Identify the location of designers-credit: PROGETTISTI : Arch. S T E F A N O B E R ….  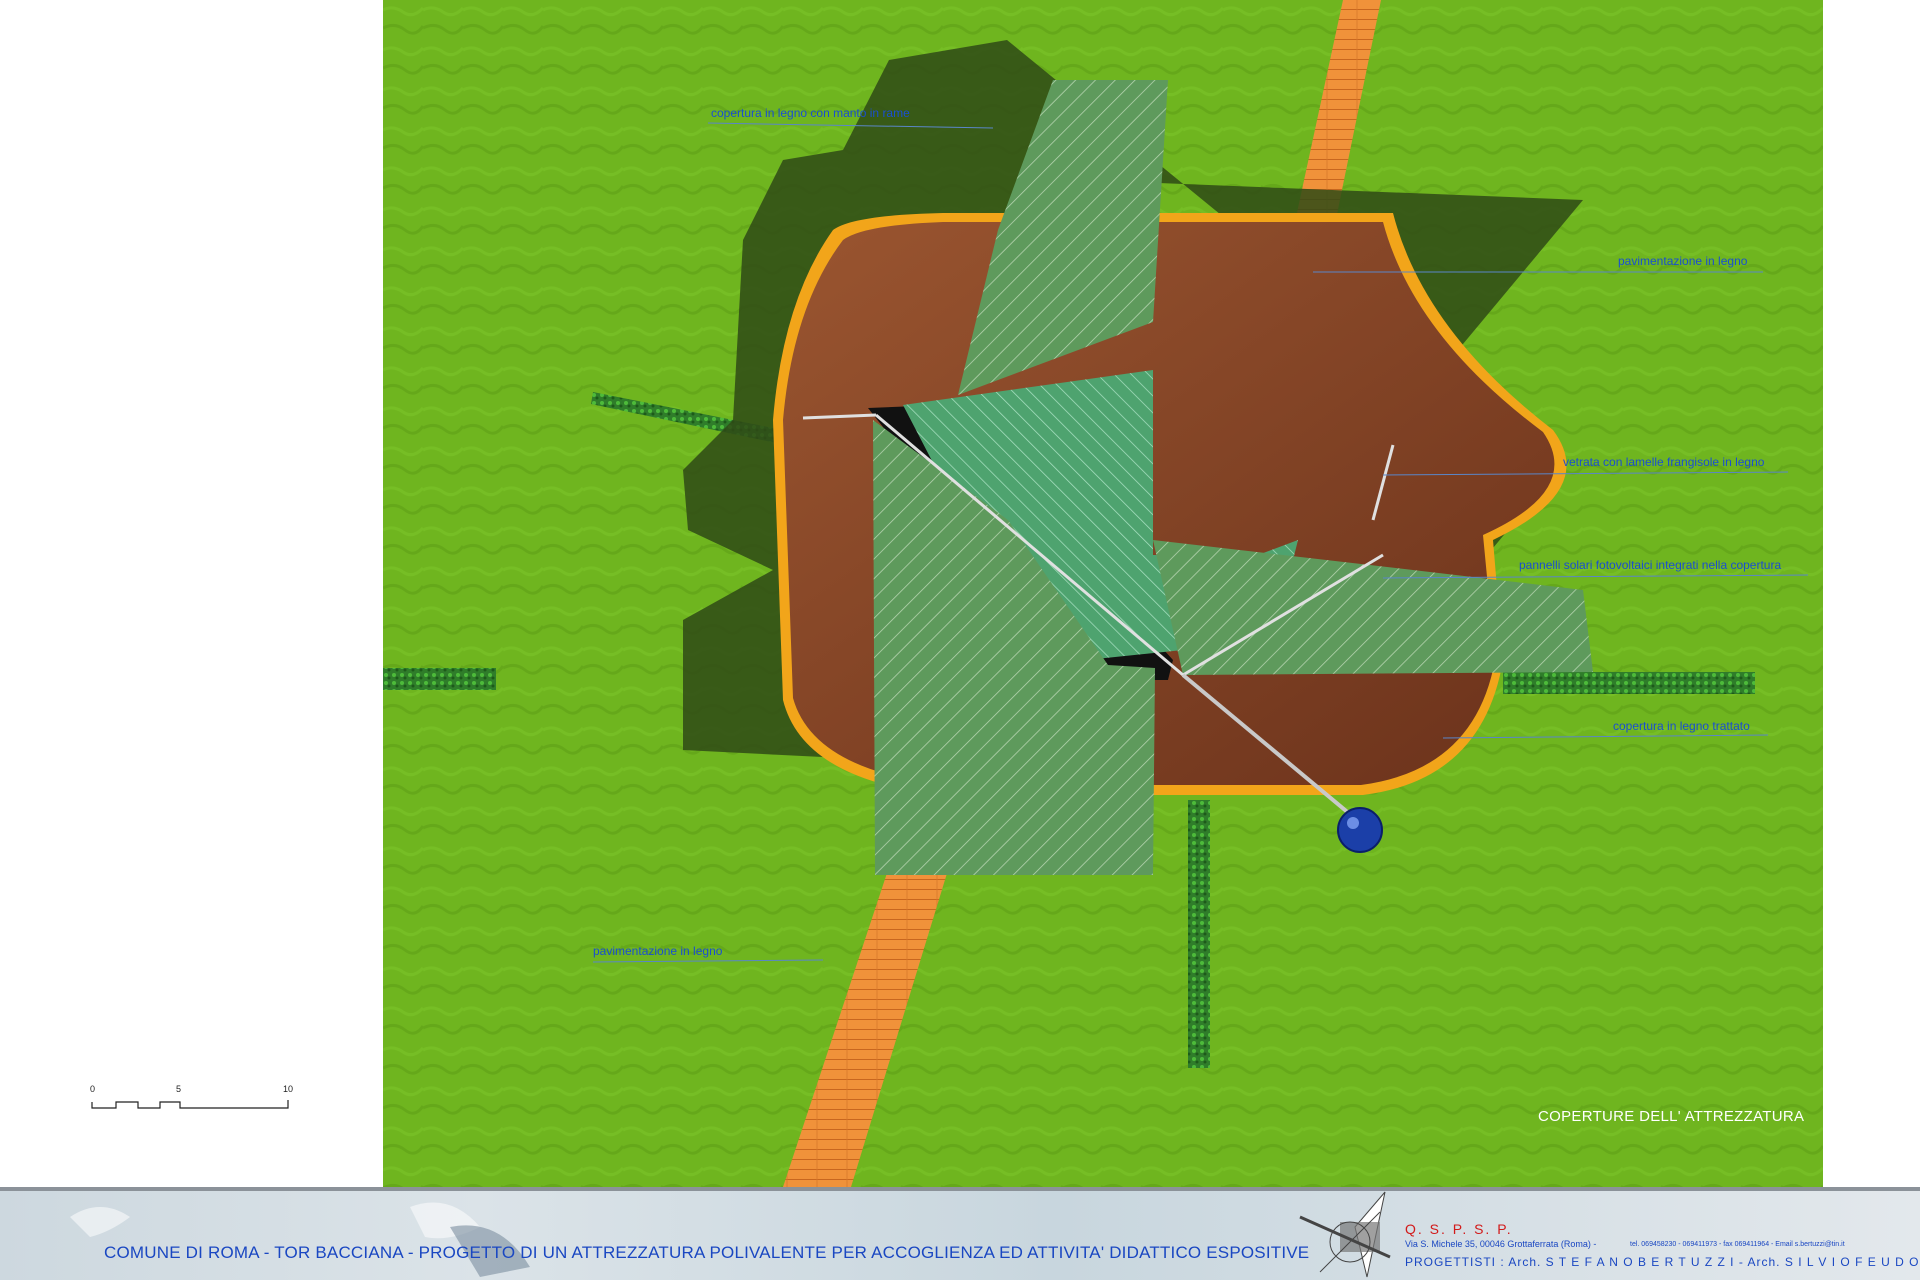
(1662, 1262).